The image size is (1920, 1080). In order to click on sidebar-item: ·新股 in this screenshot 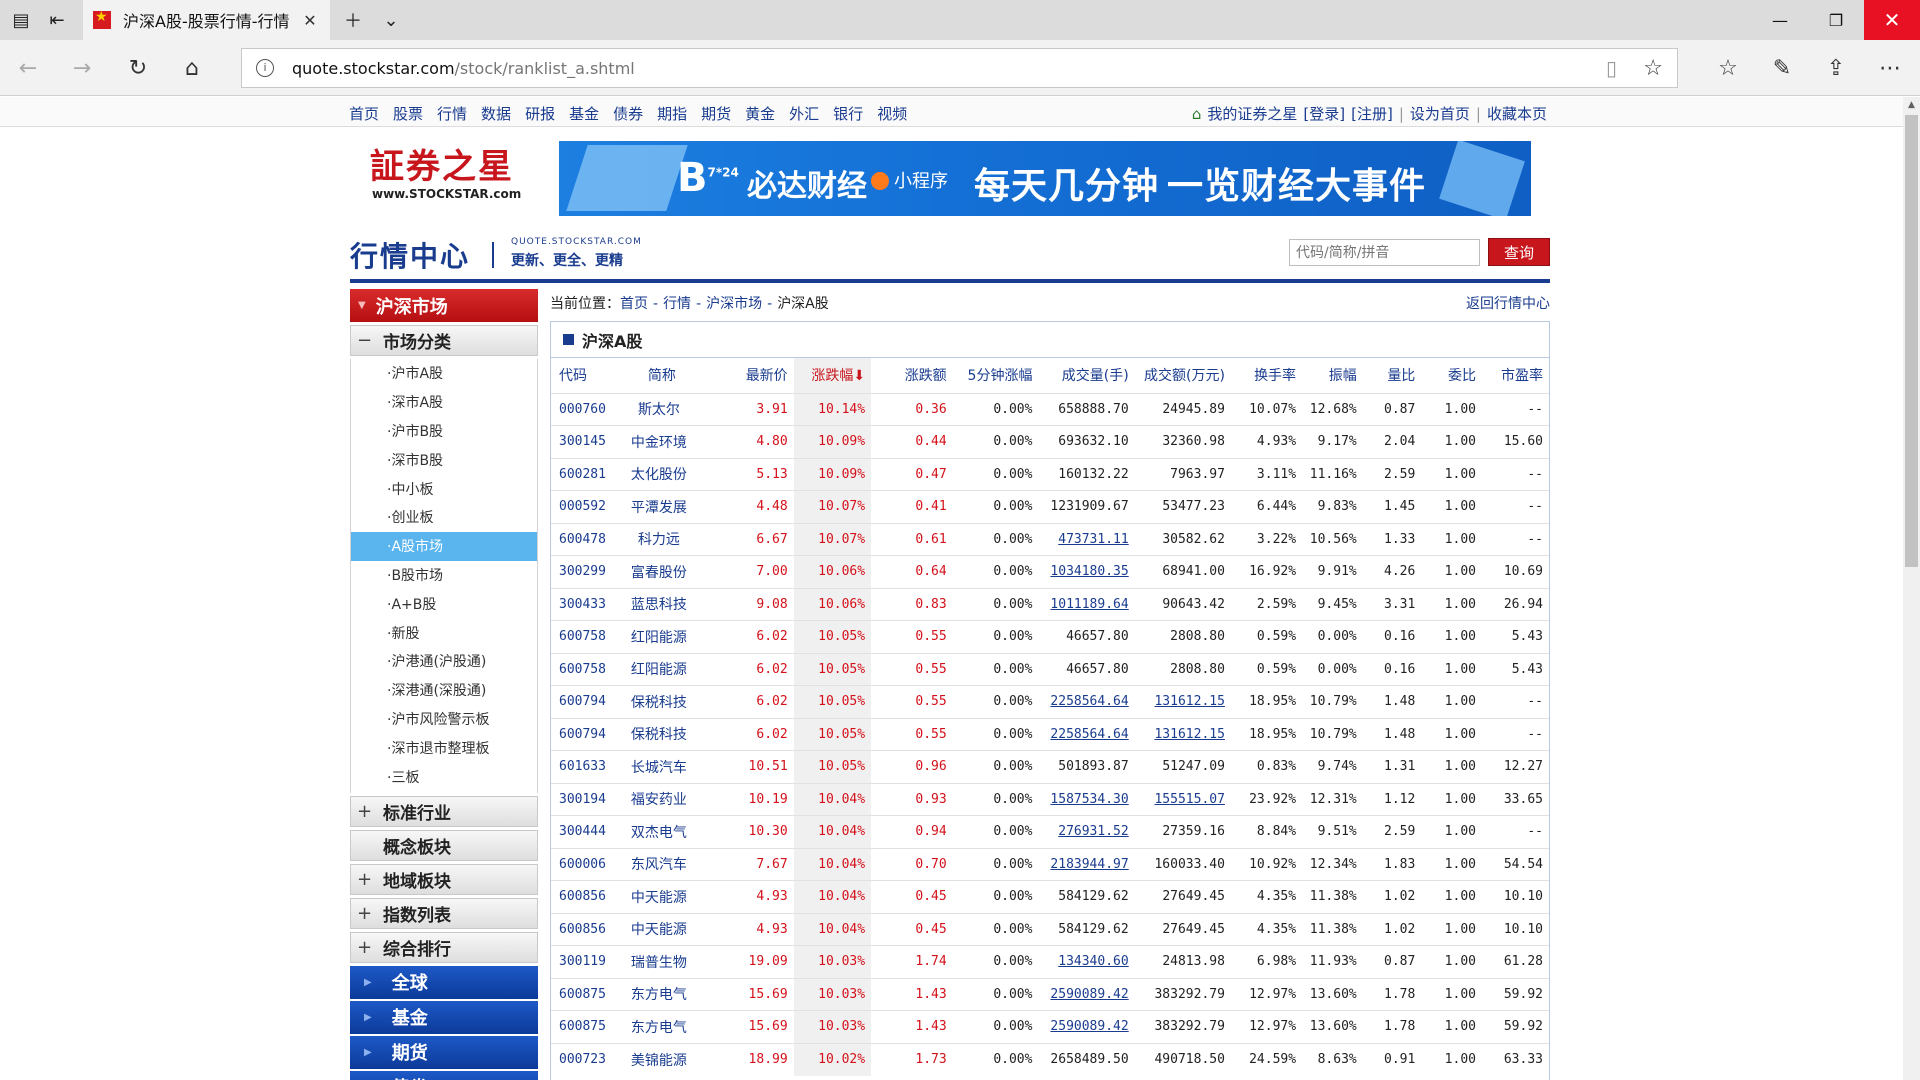, I will do `click(444, 632)`.